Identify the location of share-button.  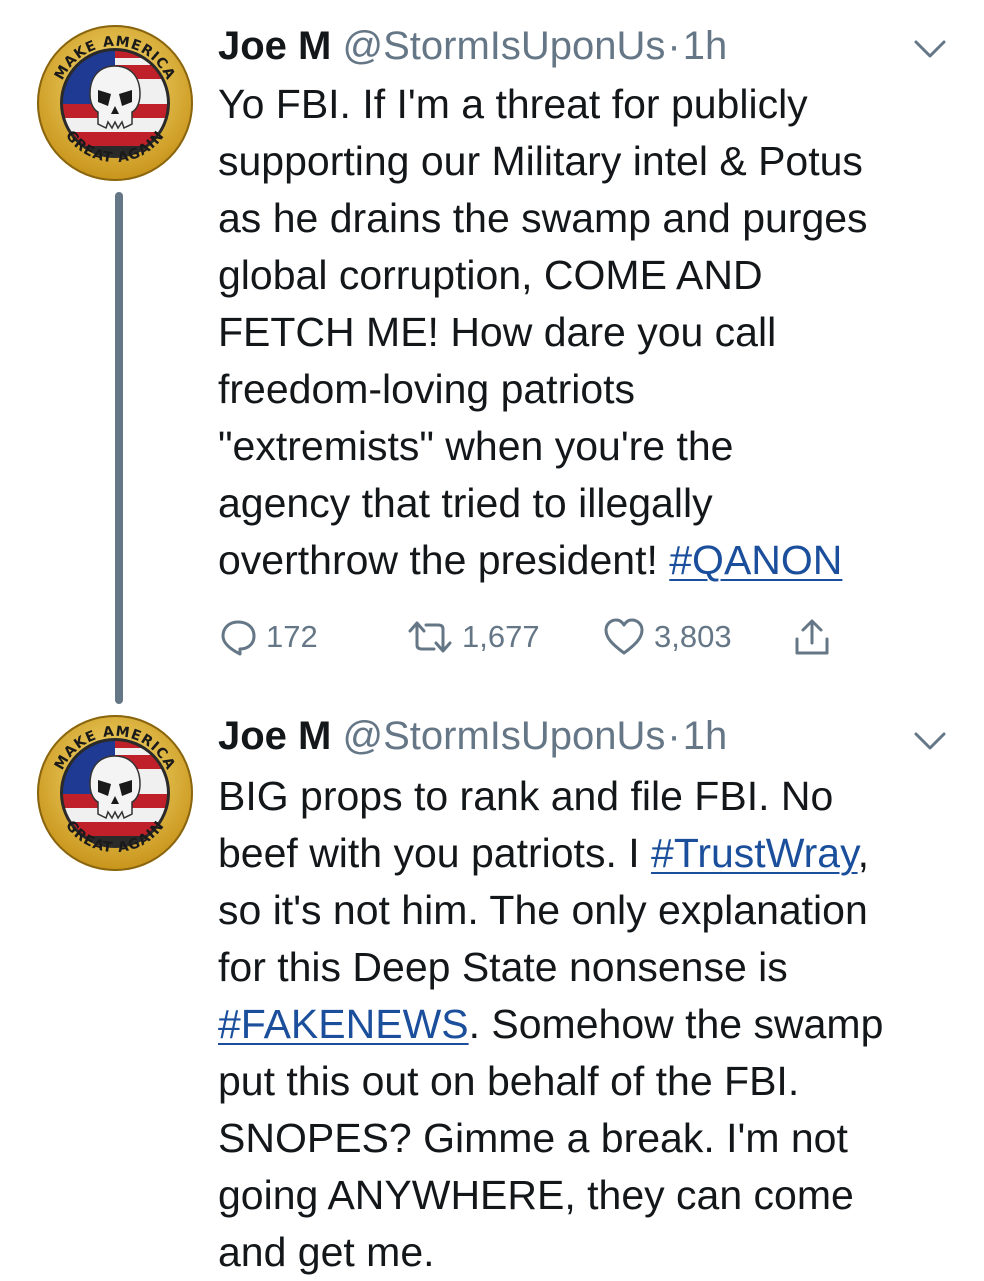
(816, 637).